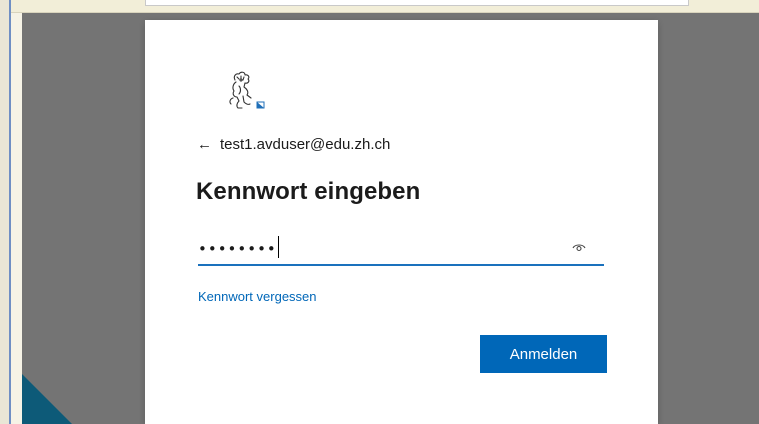 Image resolution: width=759 pixels, height=424 pixels. What do you see at coordinates (543, 354) in the screenshot?
I see `sign-in-button: Anmelden` at bounding box center [543, 354].